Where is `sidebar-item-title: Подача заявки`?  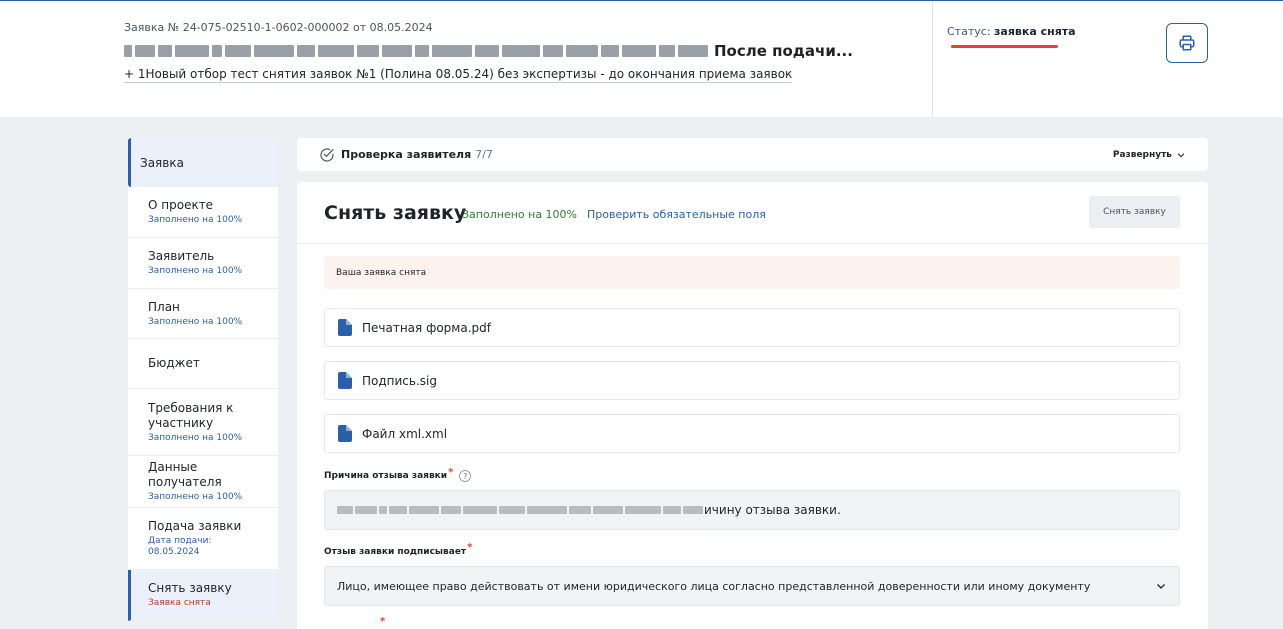 sidebar-item-title: Подача заявки is located at coordinates (195, 526).